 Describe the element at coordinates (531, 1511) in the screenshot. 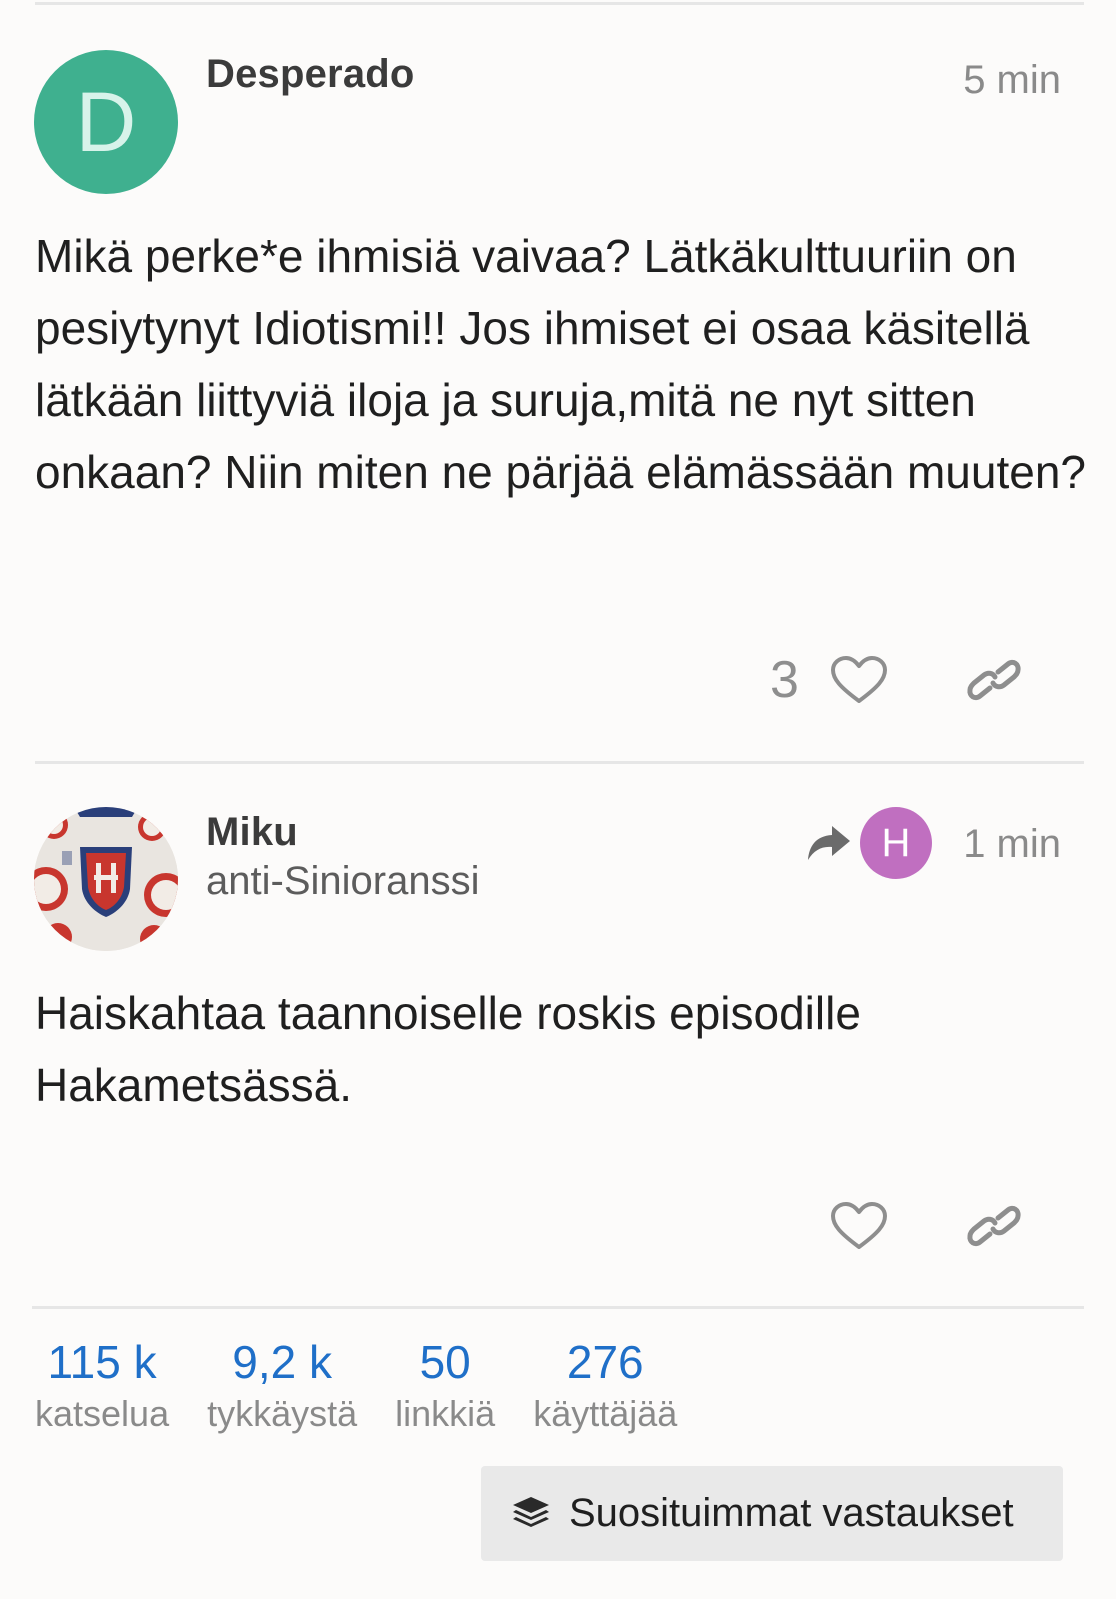

I see `layers-icon` at that location.